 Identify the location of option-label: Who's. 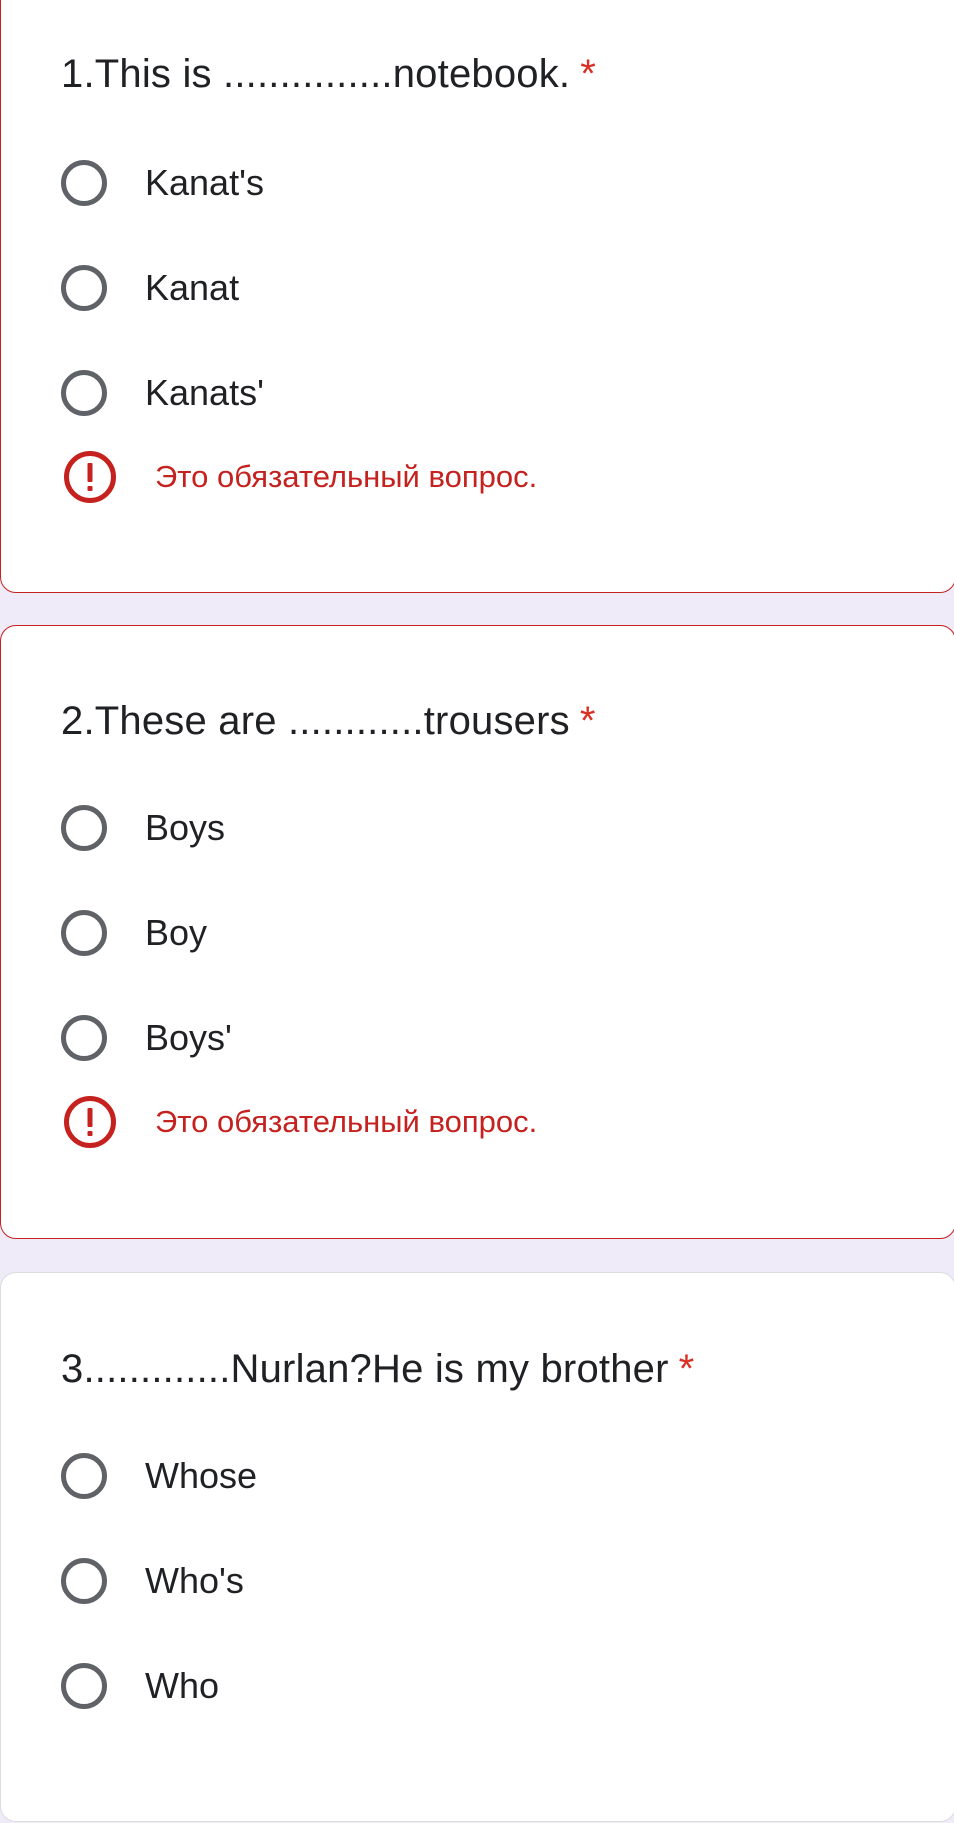
(194, 1580).